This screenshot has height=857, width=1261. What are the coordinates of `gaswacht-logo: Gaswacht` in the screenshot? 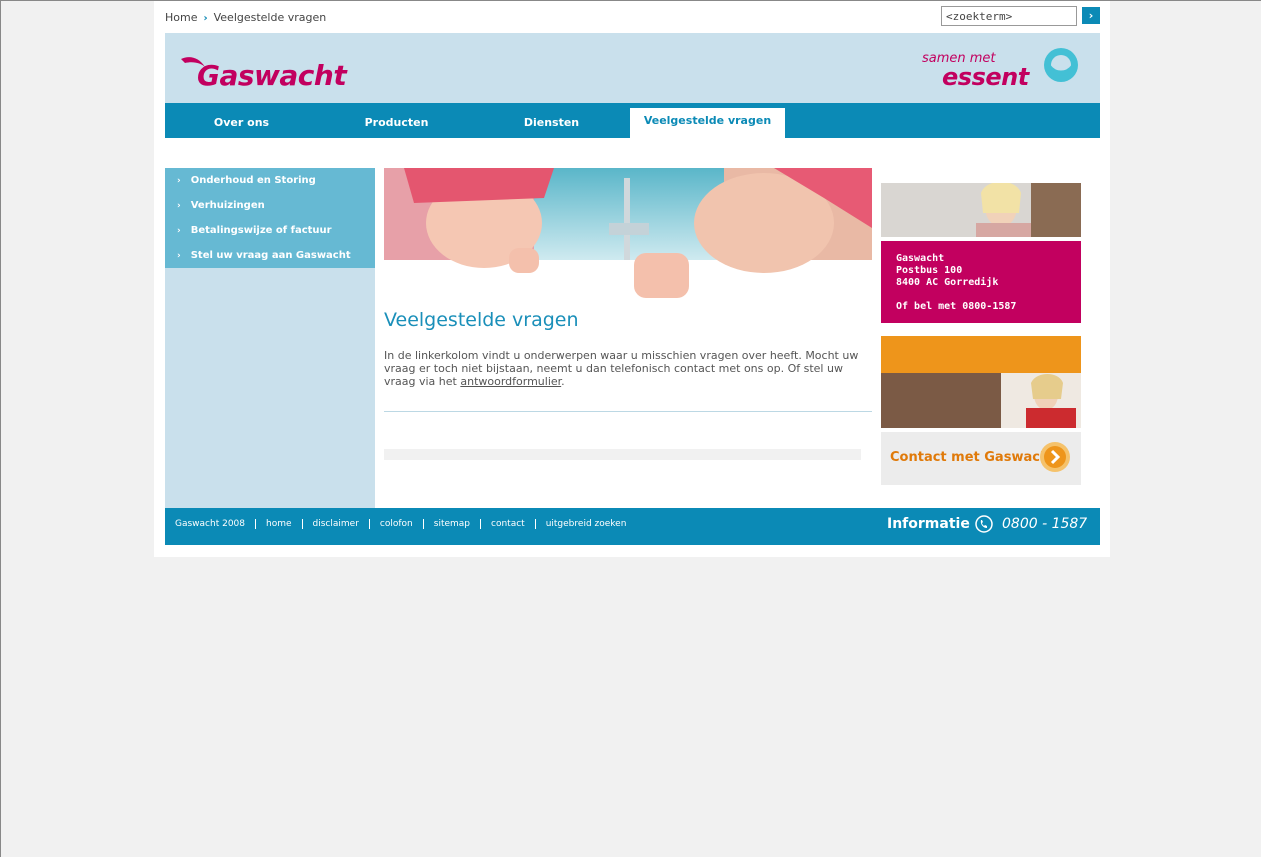 It's located at (272, 75).